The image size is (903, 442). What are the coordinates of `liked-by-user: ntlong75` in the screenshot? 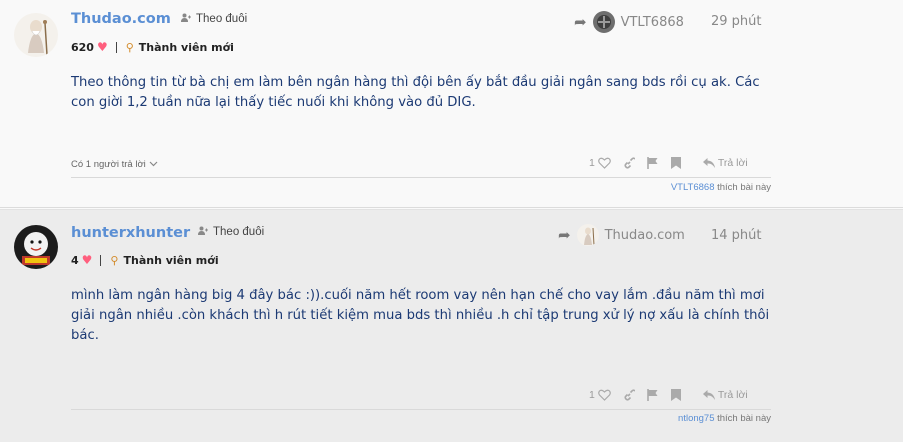 It's located at (696, 418).